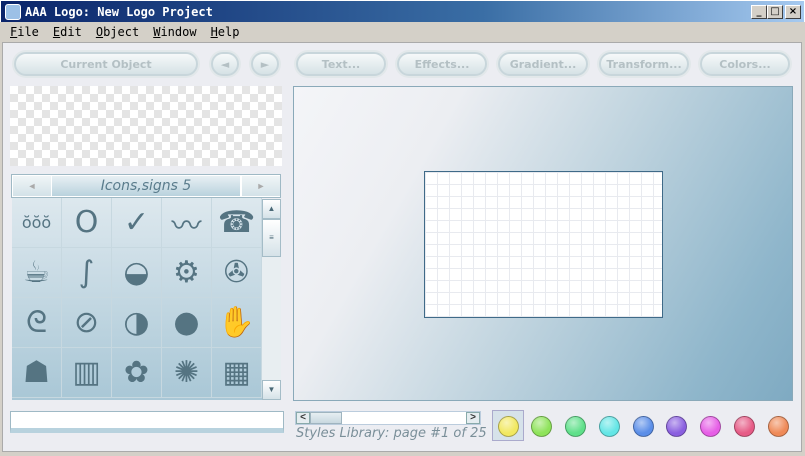 The width and height of the screenshot is (805, 456). What do you see at coordinates (303, 418) in the screenshot?
I see `styles-scroll-left: <` at bounding box center [303, 418].